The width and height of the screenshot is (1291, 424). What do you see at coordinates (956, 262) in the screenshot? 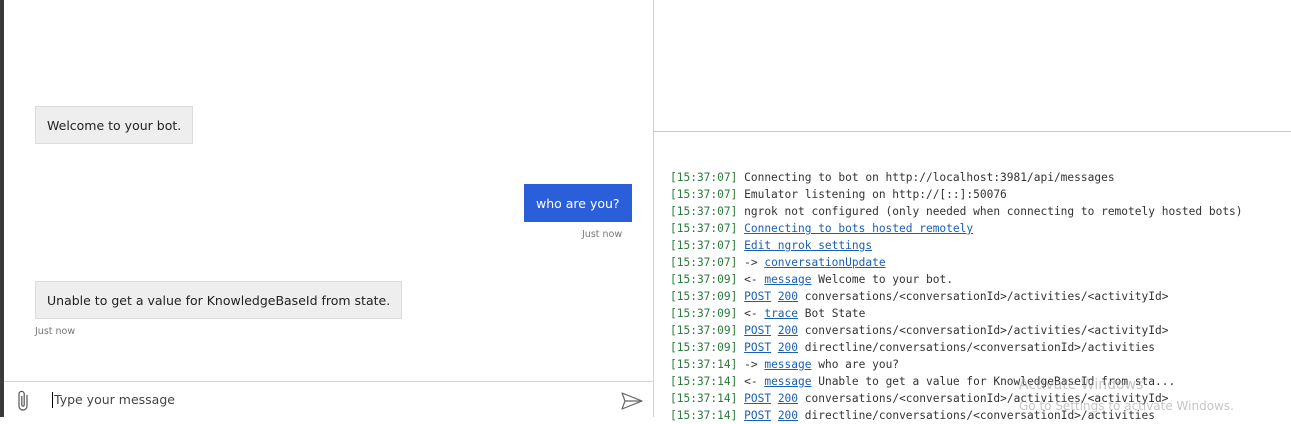
I see `log-line: [15:37:07] -> conversationUpdate` at bounding box center [956, 262].